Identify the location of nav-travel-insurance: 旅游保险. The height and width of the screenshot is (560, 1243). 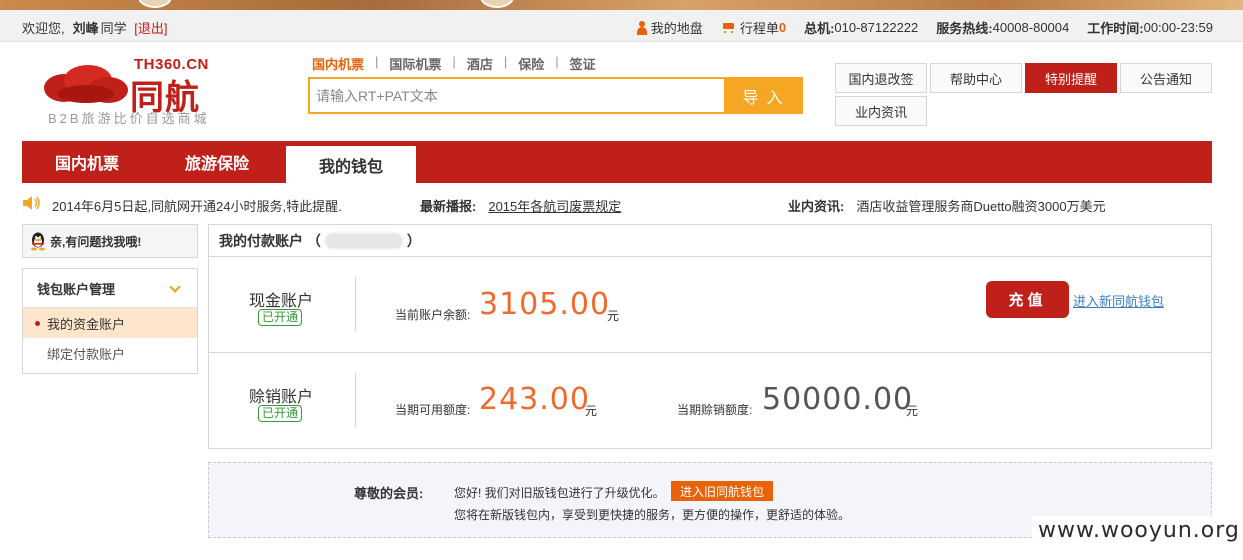
(217, 162).